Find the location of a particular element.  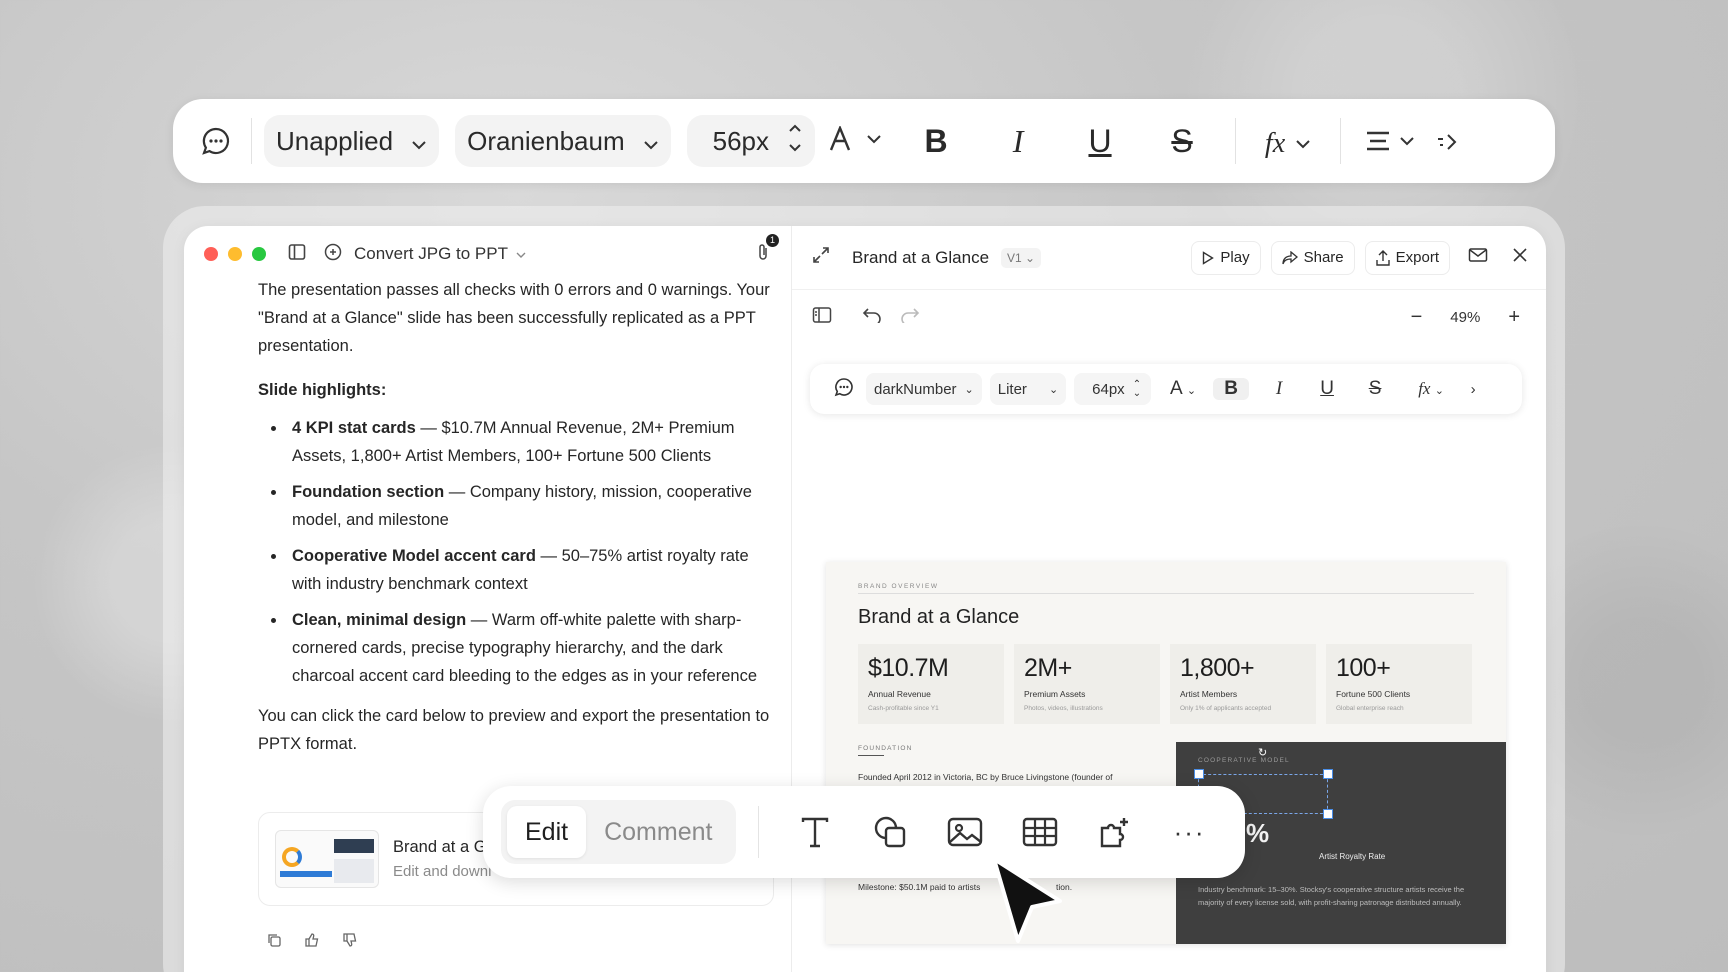

comment-tab: Comment is located at coordinates (658, 832).